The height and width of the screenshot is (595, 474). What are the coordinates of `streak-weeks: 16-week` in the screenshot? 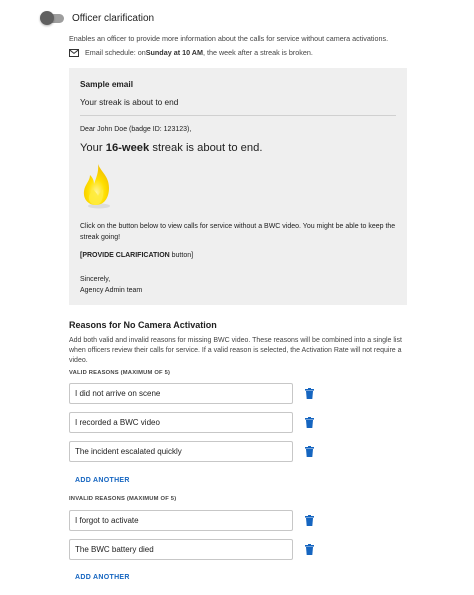 It's located at (127, 148).